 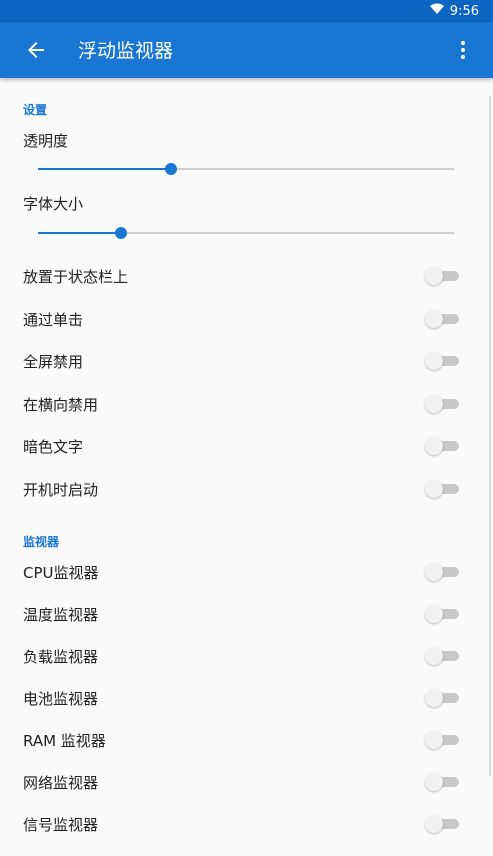 I want to click on arrow-back-icon, so click(x=36, y=50).